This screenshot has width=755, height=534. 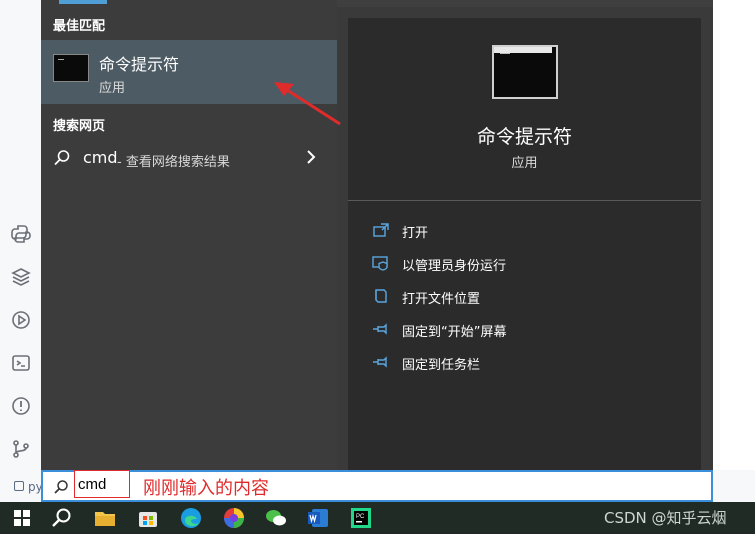 I want to click on detail-app-name: 命令提示符, so click(x=524, y=137).